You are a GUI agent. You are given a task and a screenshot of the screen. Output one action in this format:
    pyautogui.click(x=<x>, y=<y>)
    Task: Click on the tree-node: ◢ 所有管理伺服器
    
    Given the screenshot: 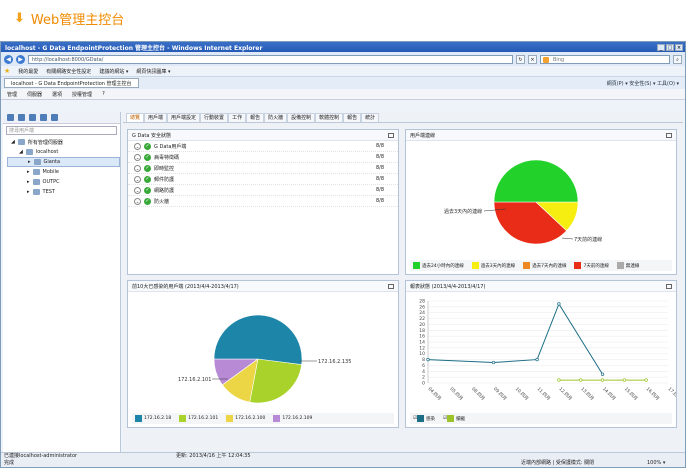 What is the action you would take?
    pyautogui.click(x=63, y=142)
    